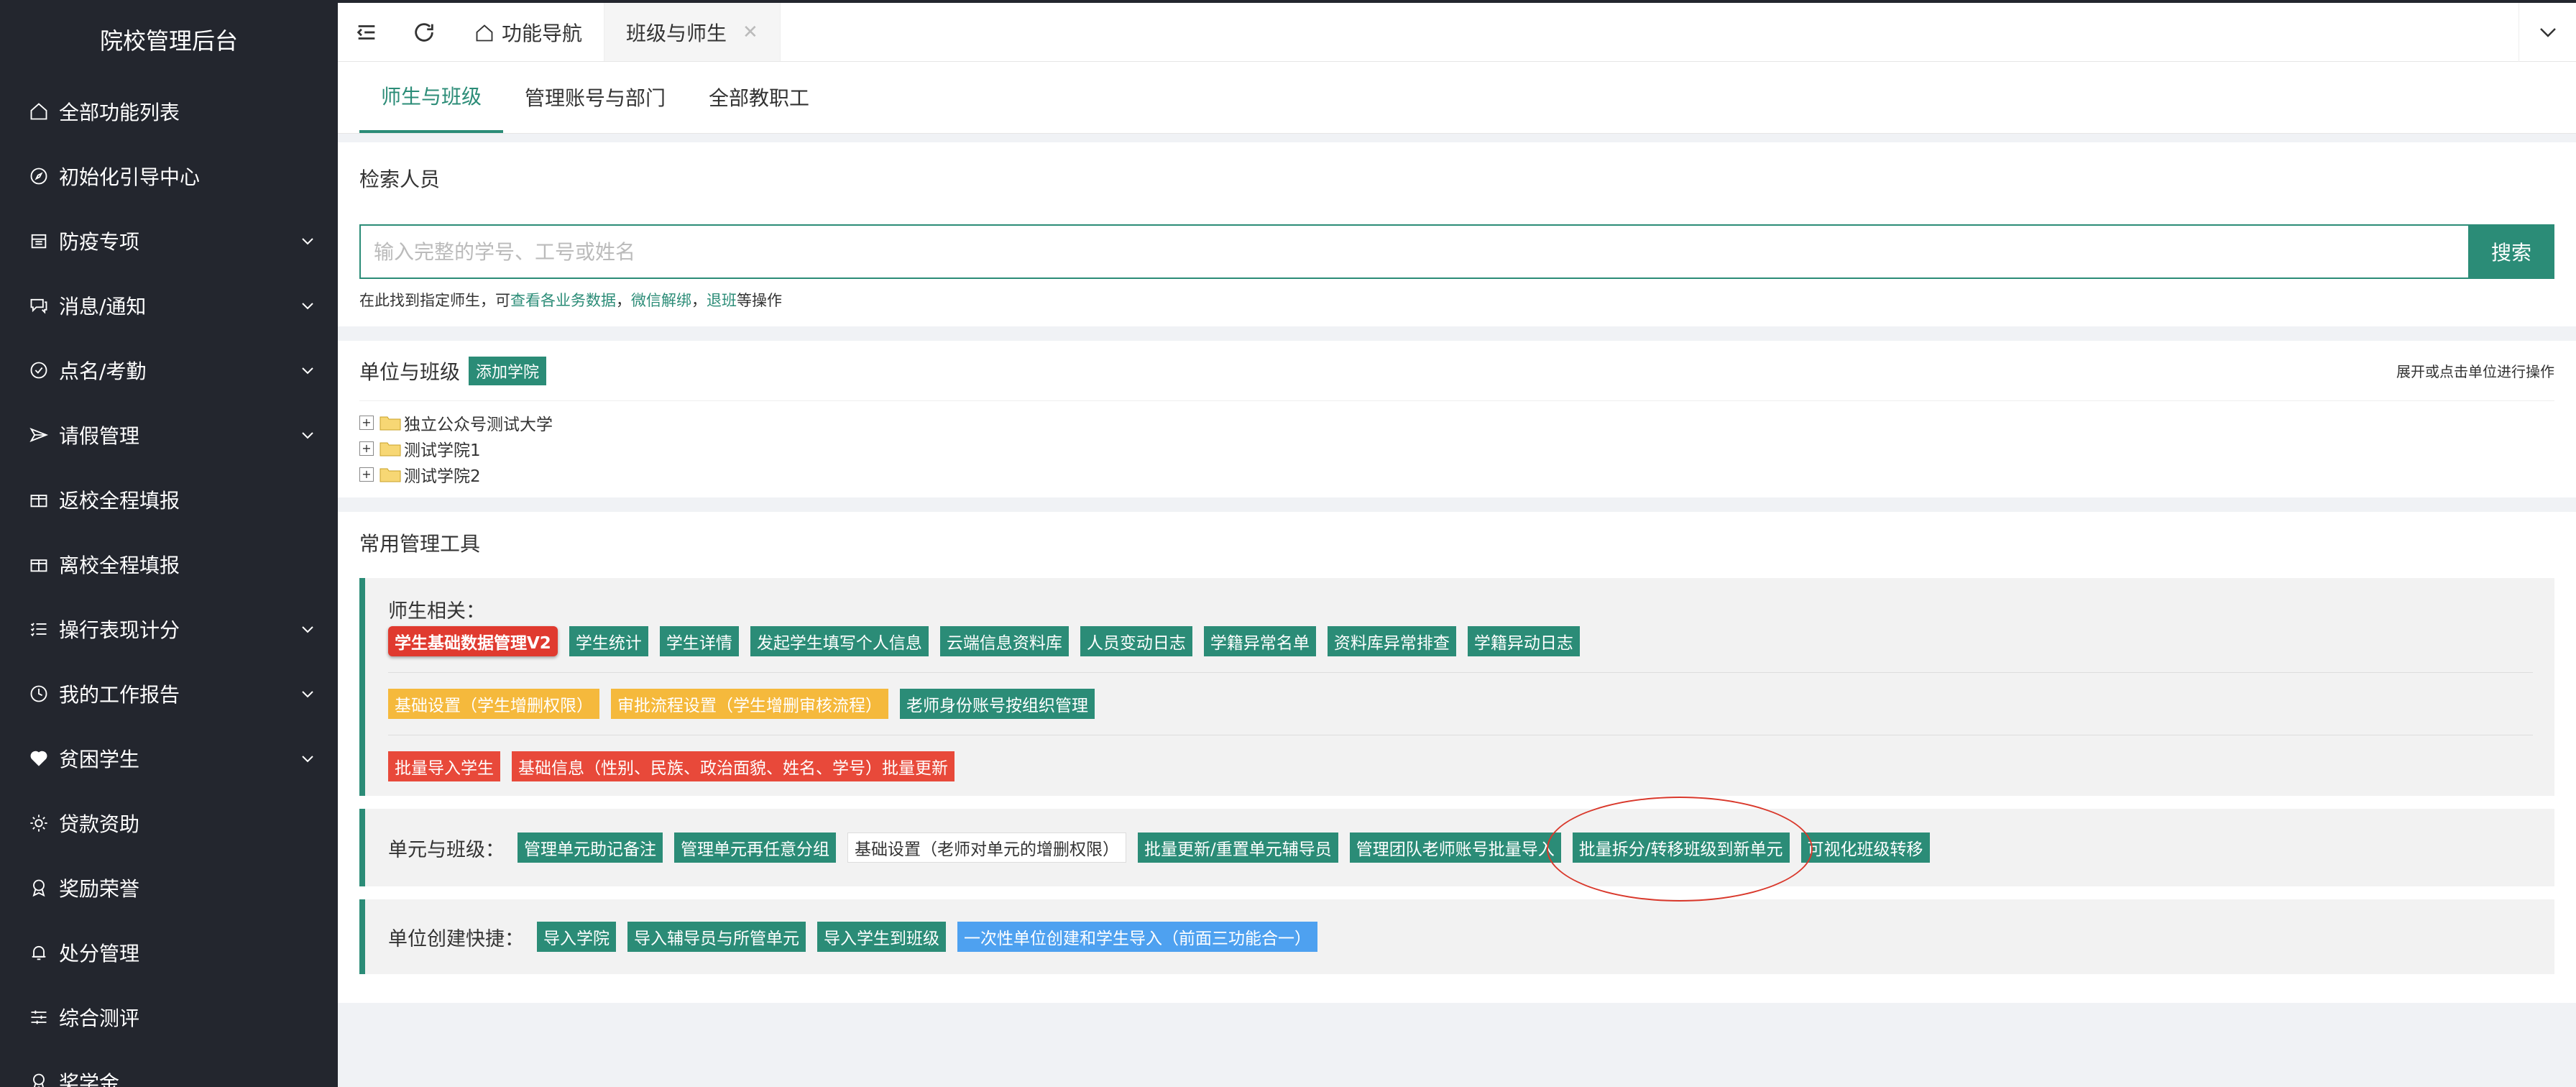 The width and height of the screenshot is (2576, 1087). I want to click on tool-button: 管理团队老师账号批量导入, so click(1455, 848).